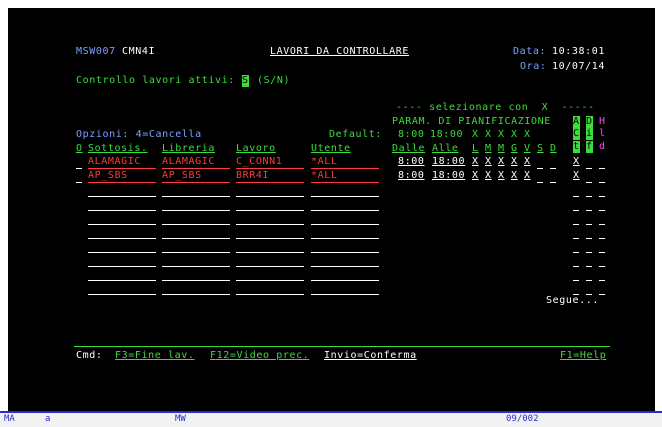 The height and width of the screenshot is (427, 662). What do you see at coordinates (259, 356) in the screenshot?
I see `f12-previous-key: F12=Video prec.` at bounding box center [259, 356].